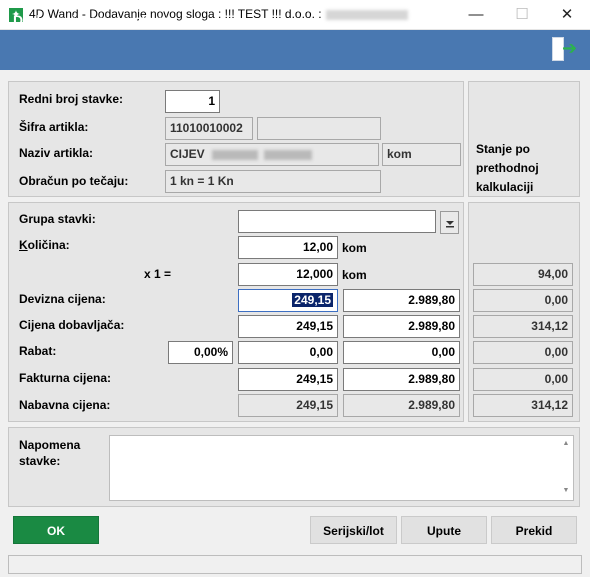 The width and height of the screenshot is (590, 577). What do you see at coordinates (65, 405) in the screenshot?
I see `nabavna-label: Nabavna cijena:` at bounding box center [65, 405].